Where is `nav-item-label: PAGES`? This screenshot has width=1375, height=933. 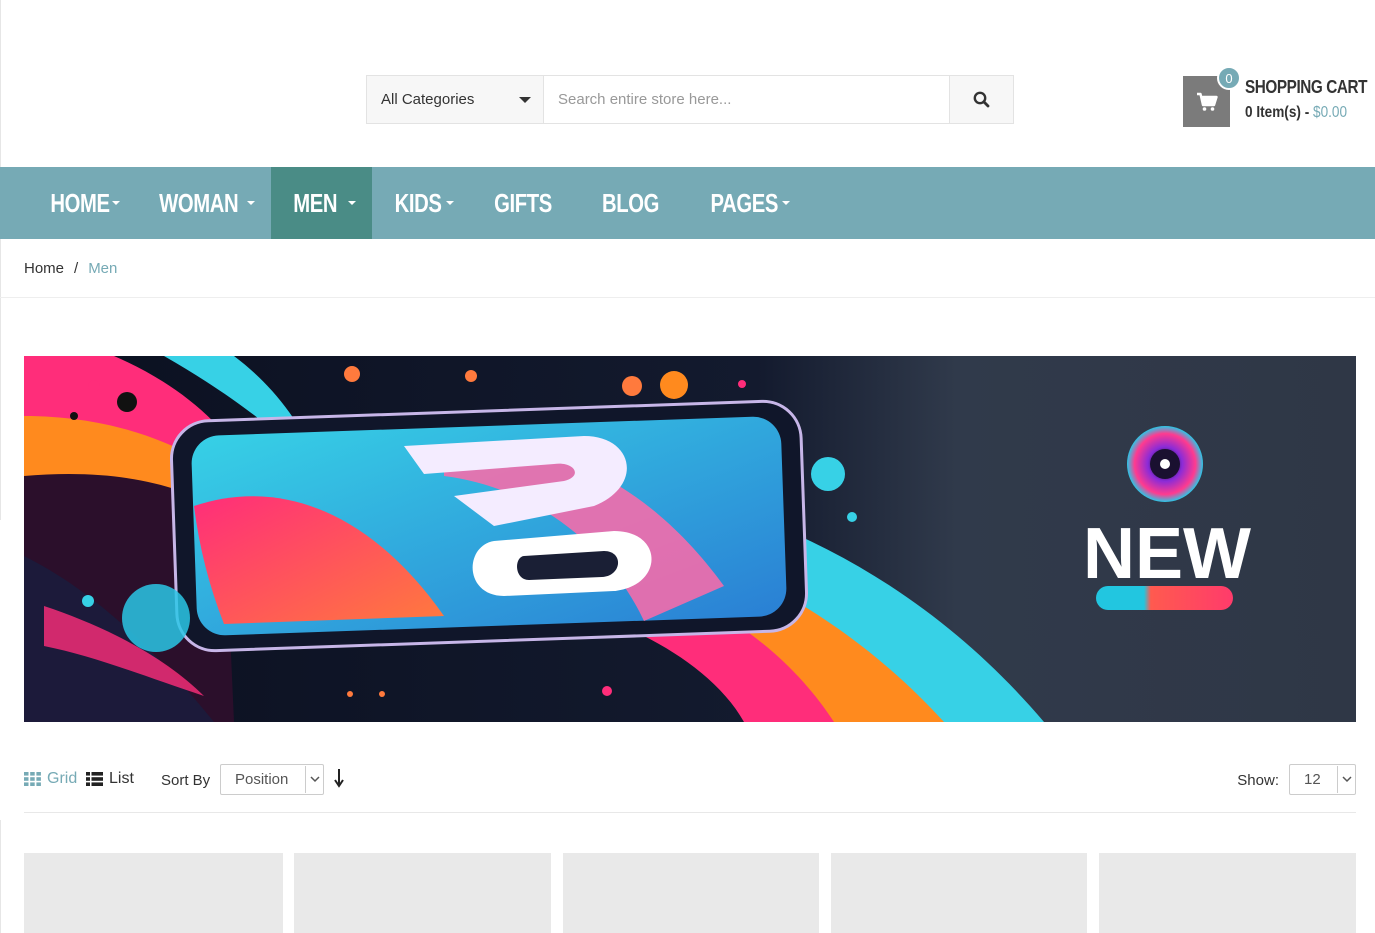
nav-item-label: PAGES is located at coordinates (744, 202).